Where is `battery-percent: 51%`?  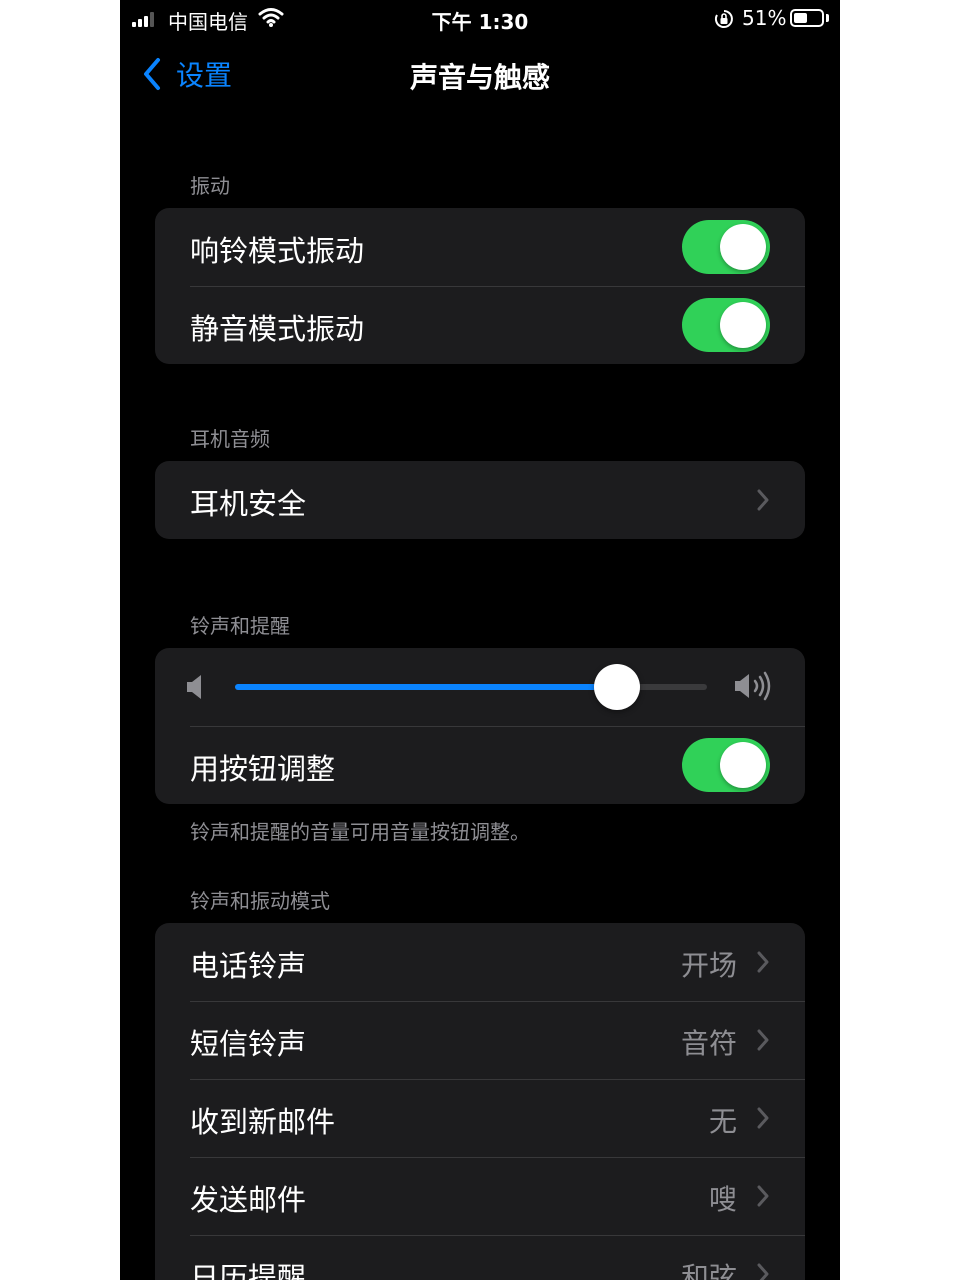 battery-percent: 51% is located at coordinates (764, 18).